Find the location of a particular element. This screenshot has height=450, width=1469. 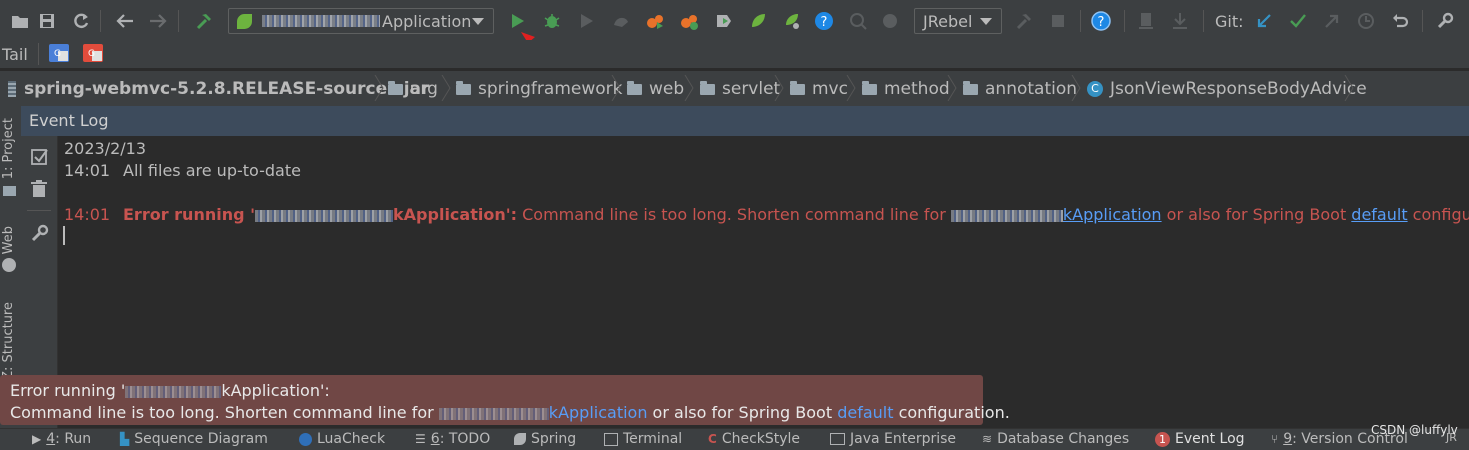

help-icon: ? is located at coordinates (824, 21).